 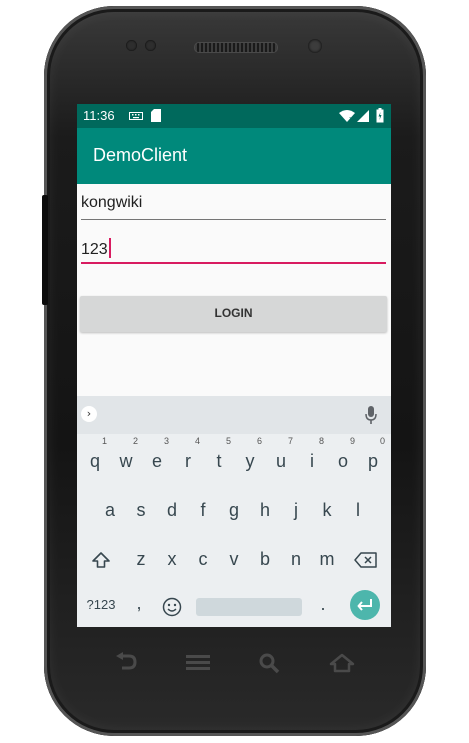 What do you see at coordinates (342, 663) in the screenshot?
I see `home-icon` at bounding box center [342, 663].